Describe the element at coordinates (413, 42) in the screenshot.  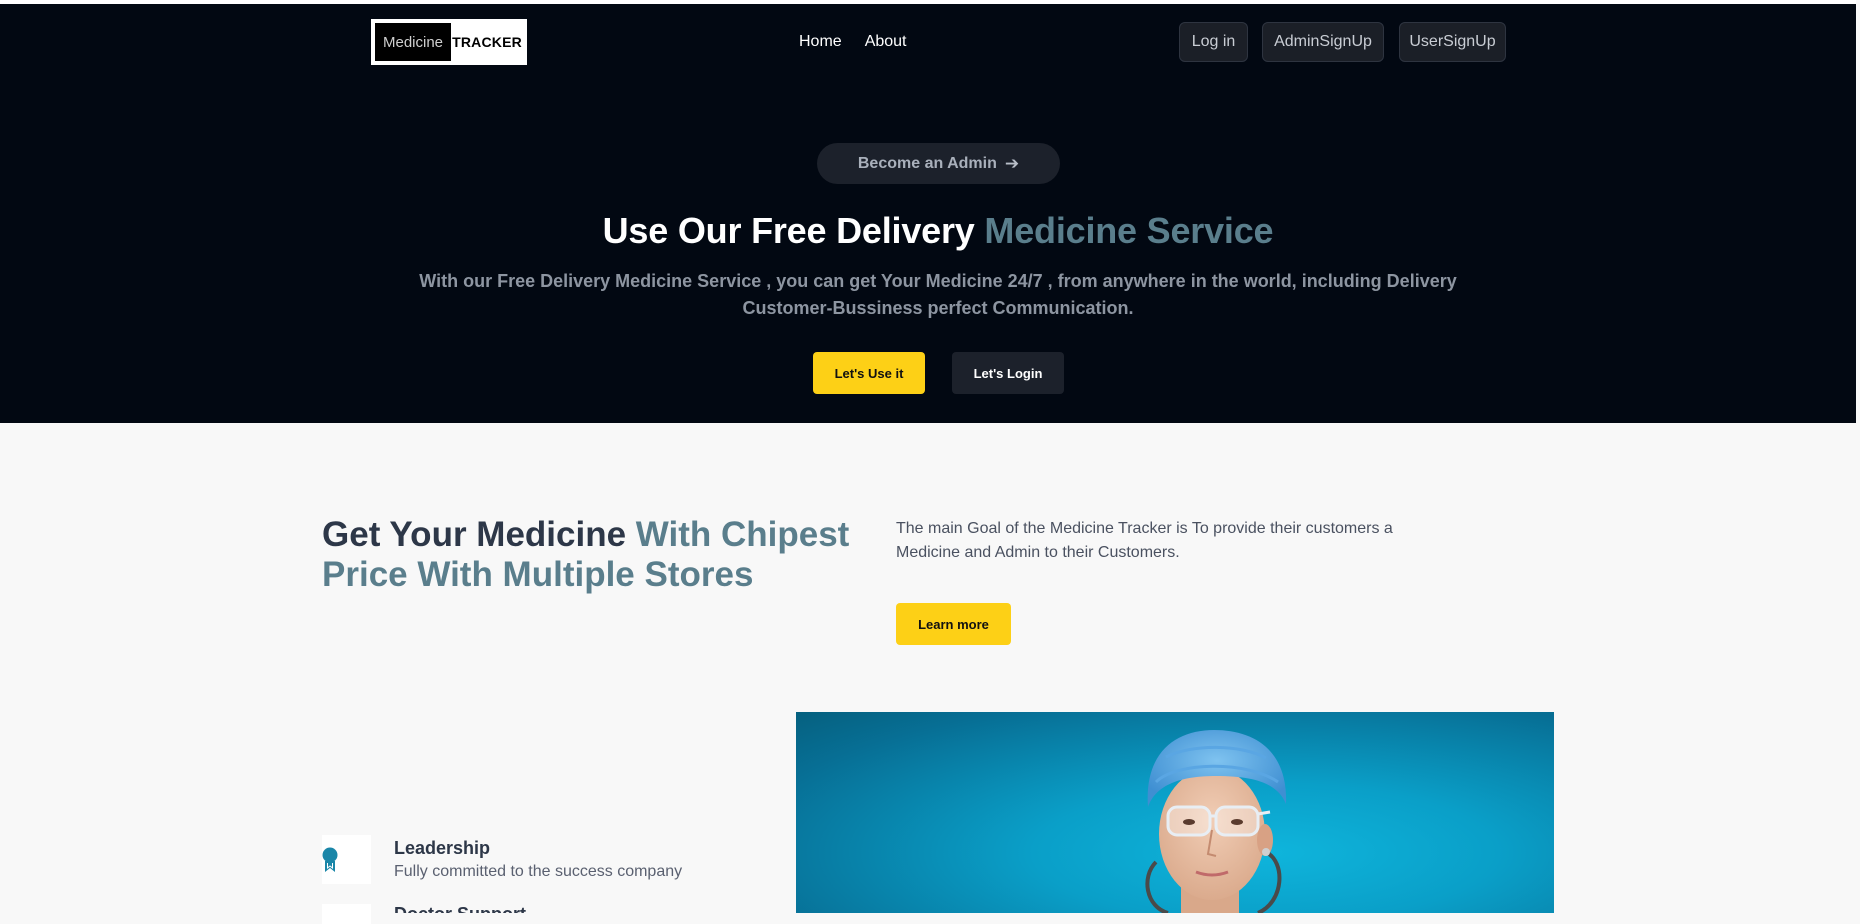
I see `logo-left-part: Medicine` at that location.